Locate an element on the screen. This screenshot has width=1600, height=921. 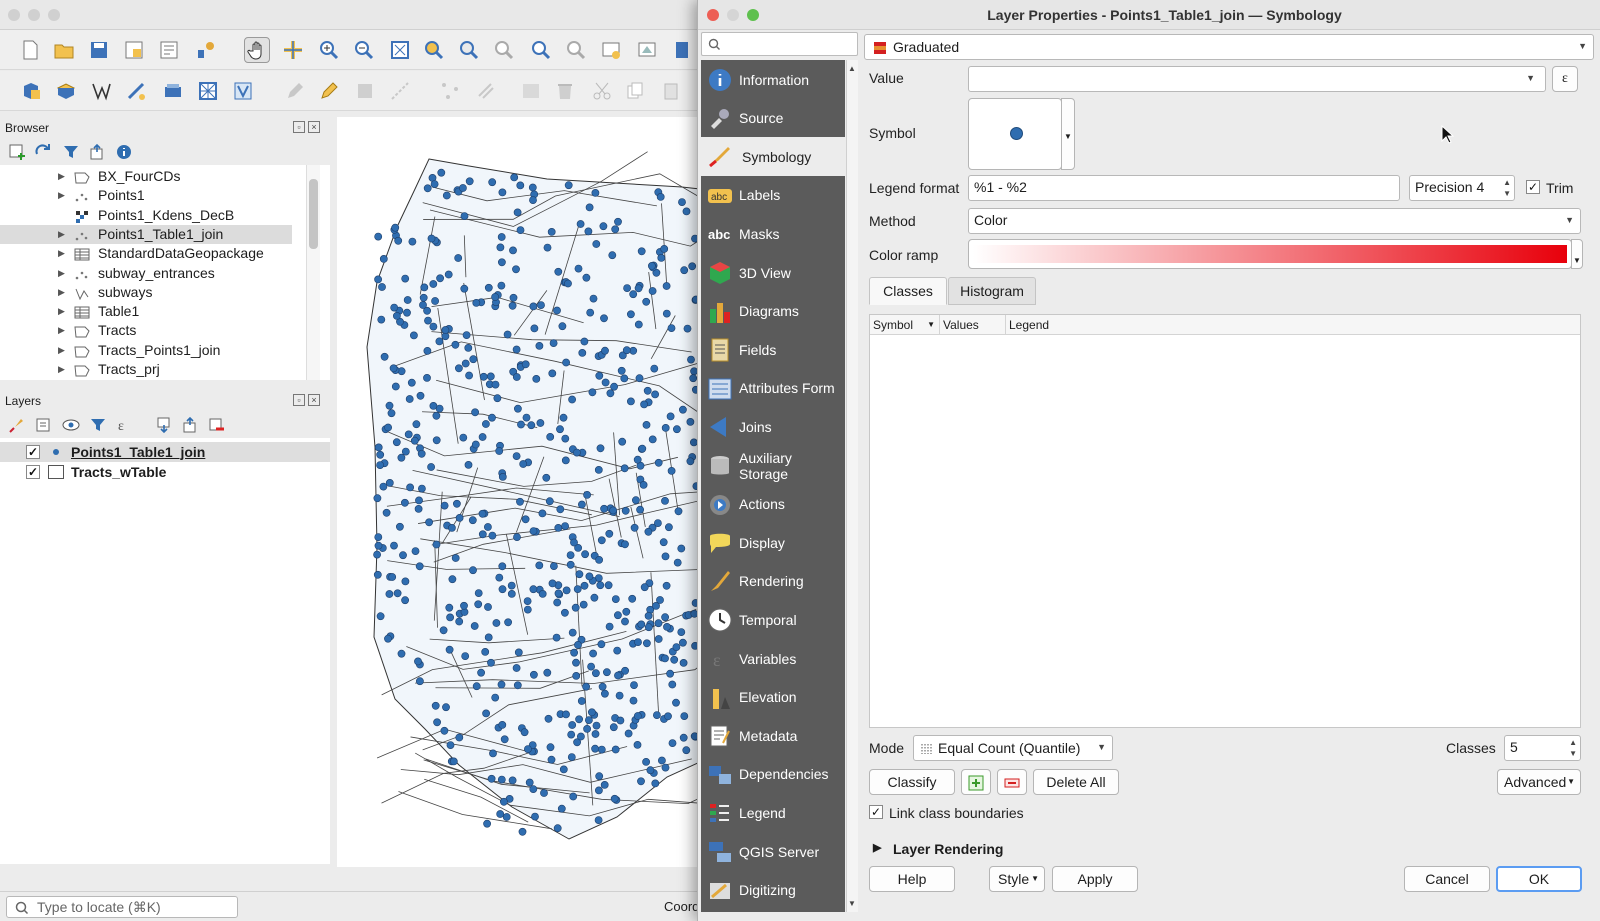
browser-item: ▶ BX_FourCDs is located at coordinates (146, 177).